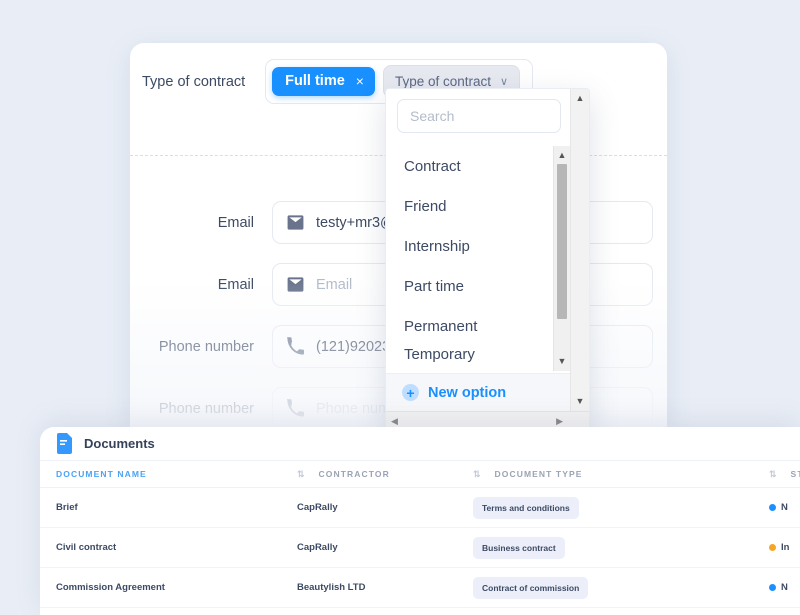 This screenshot has height=615, width=800. What do you see at coordinates (479, 358) in the screenshot?
I see `dropdown-option-temporary: Temporary` at bounding box center [479, 358].